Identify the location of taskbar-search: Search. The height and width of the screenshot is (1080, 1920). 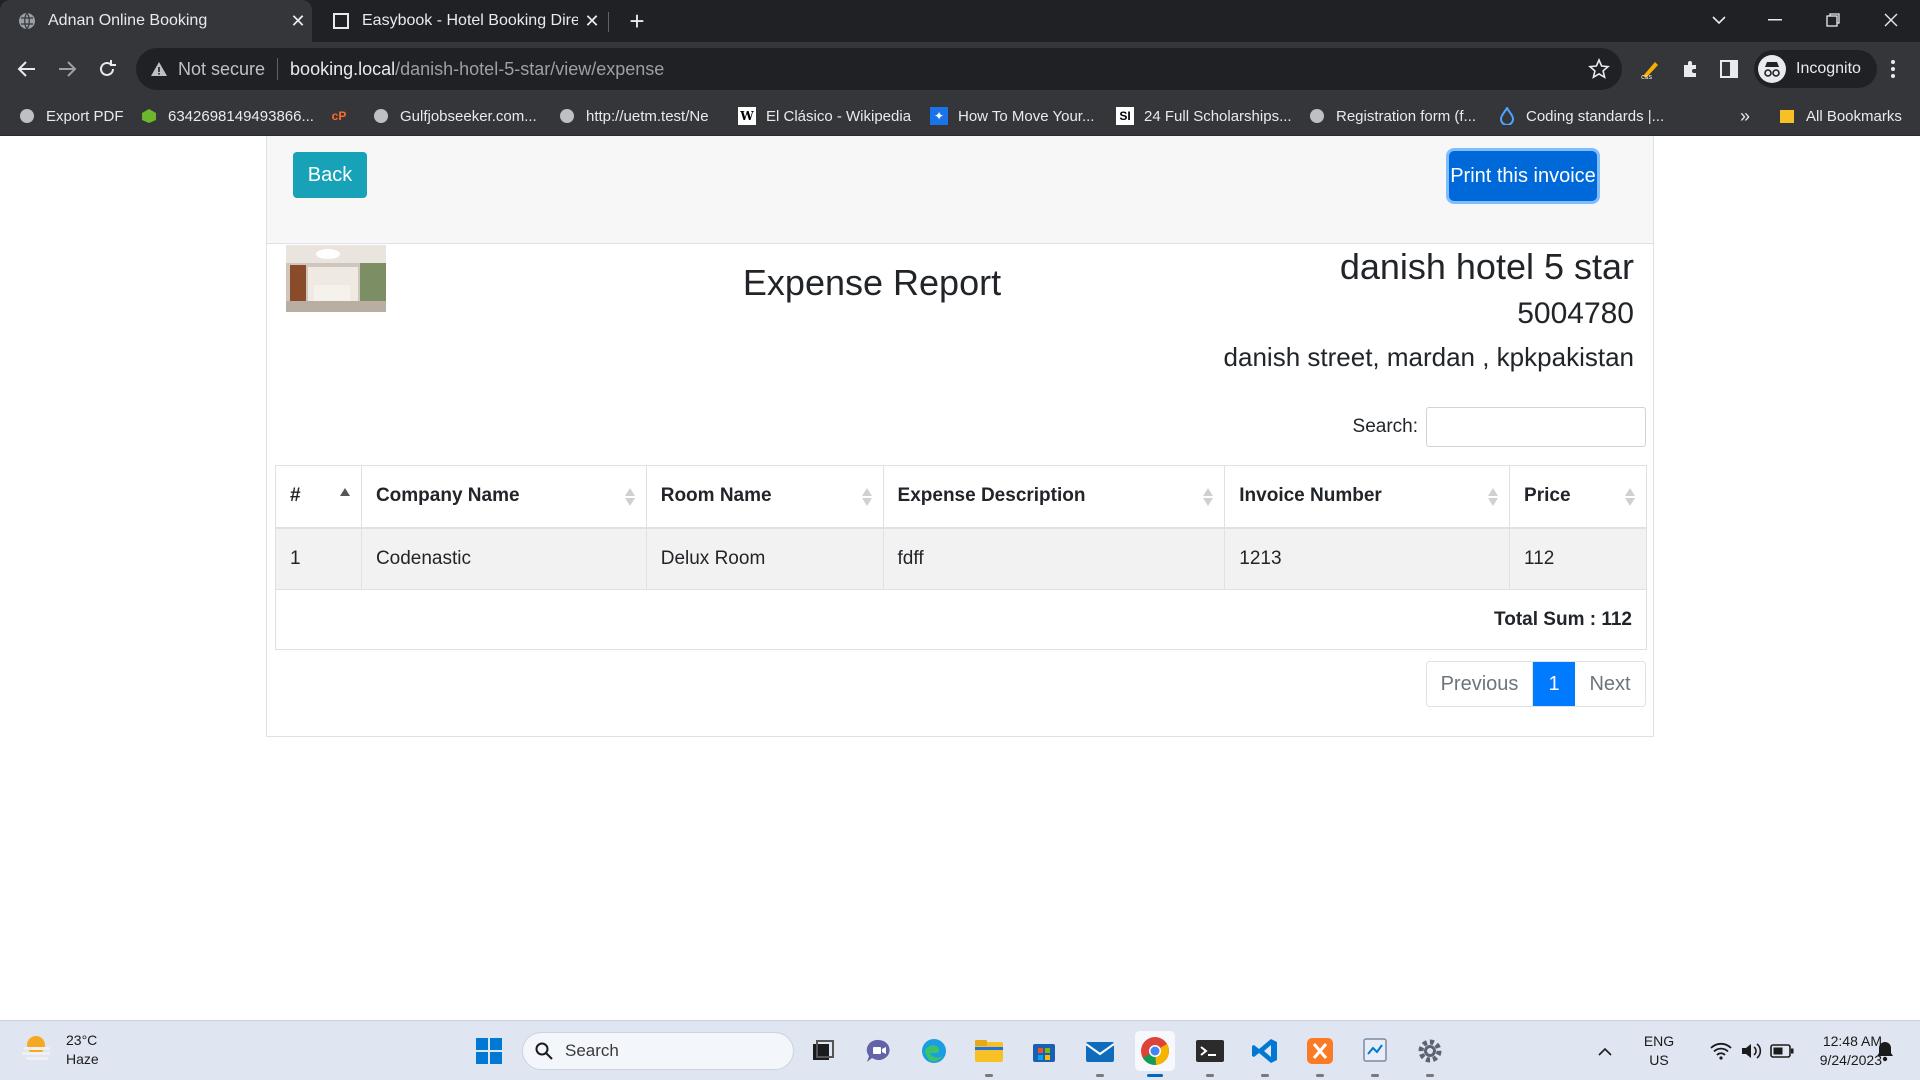
(658, 1051).